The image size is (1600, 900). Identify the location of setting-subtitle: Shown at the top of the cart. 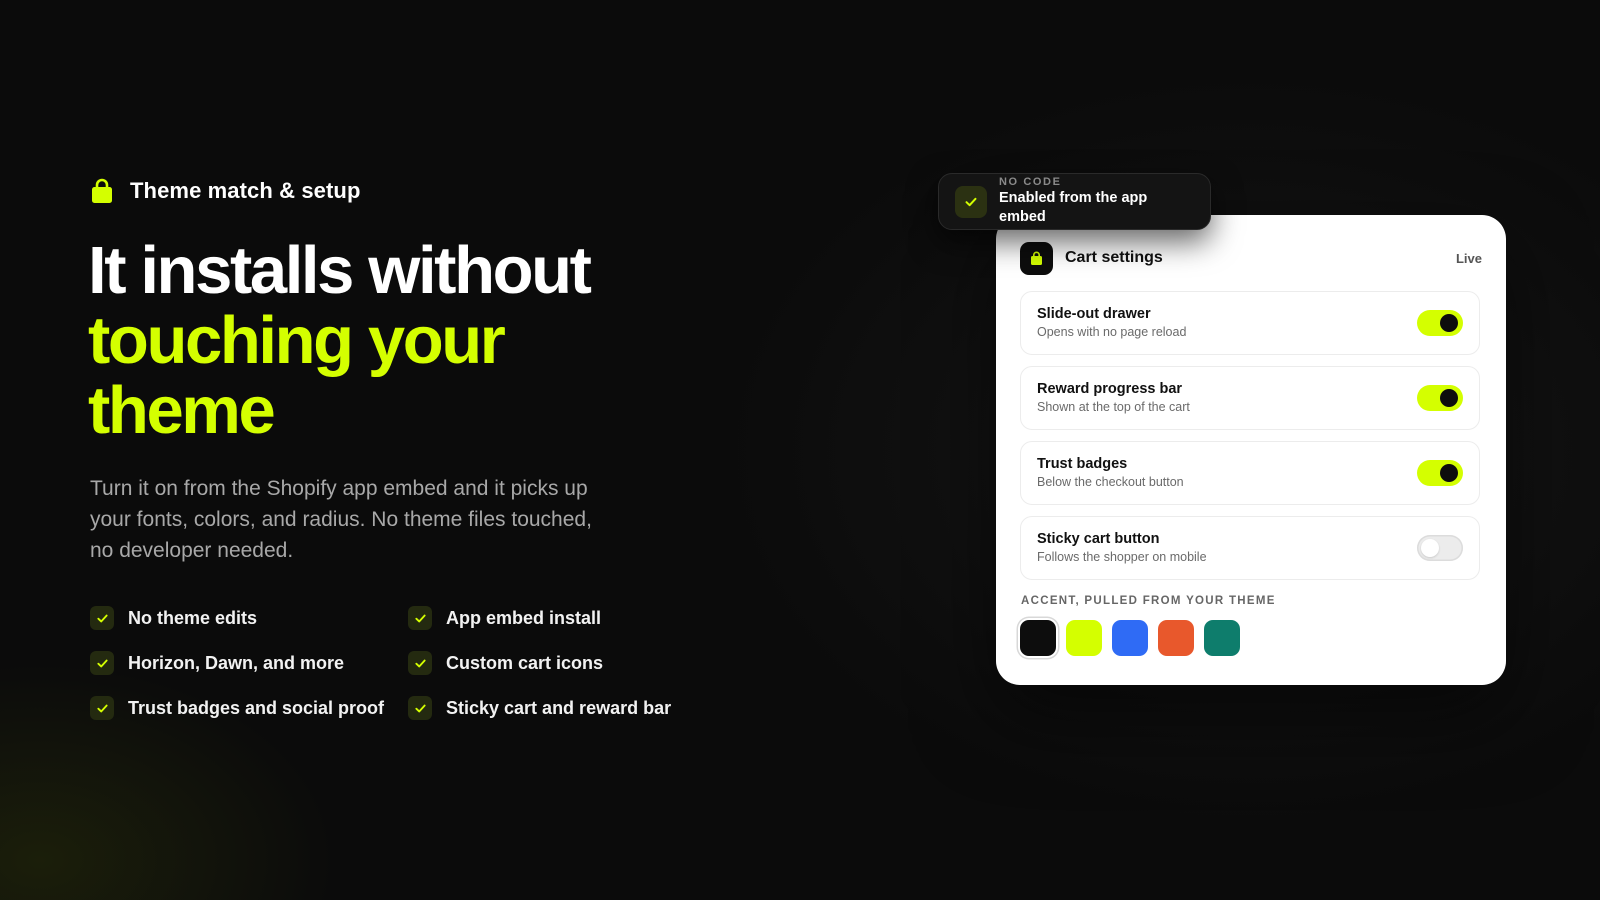
(1113, 407).